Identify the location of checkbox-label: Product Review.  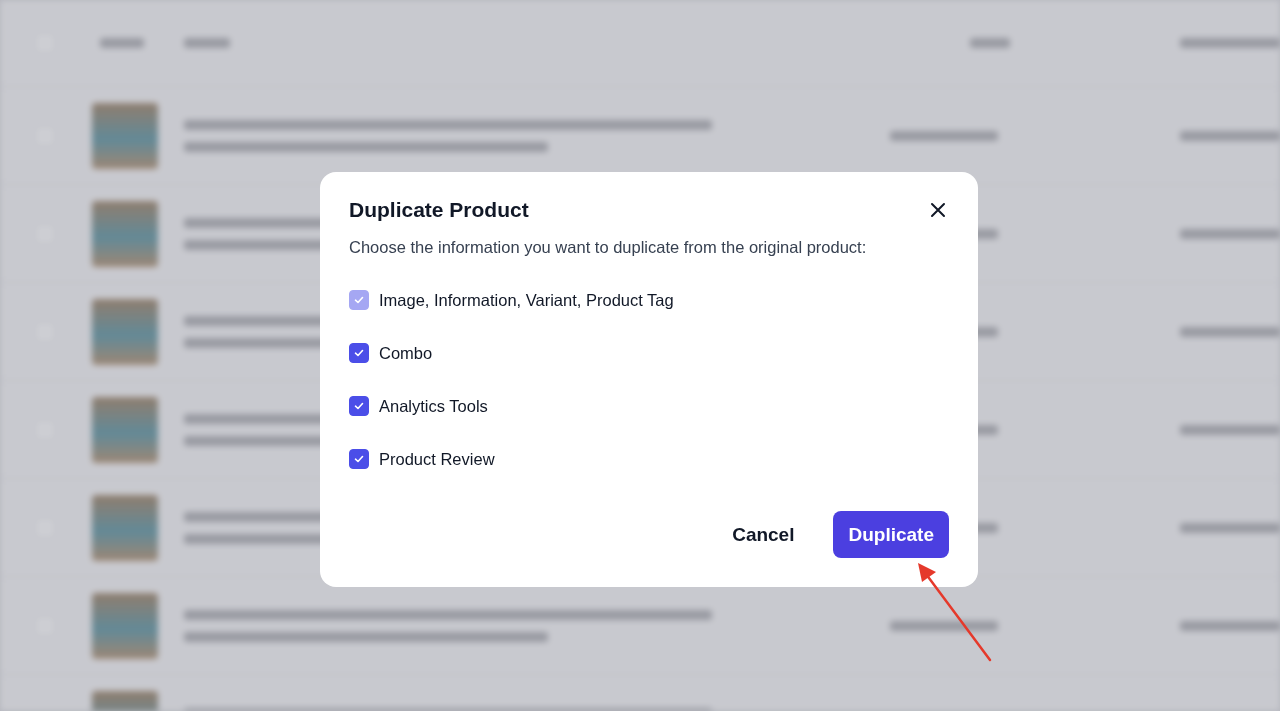
(437, 459).